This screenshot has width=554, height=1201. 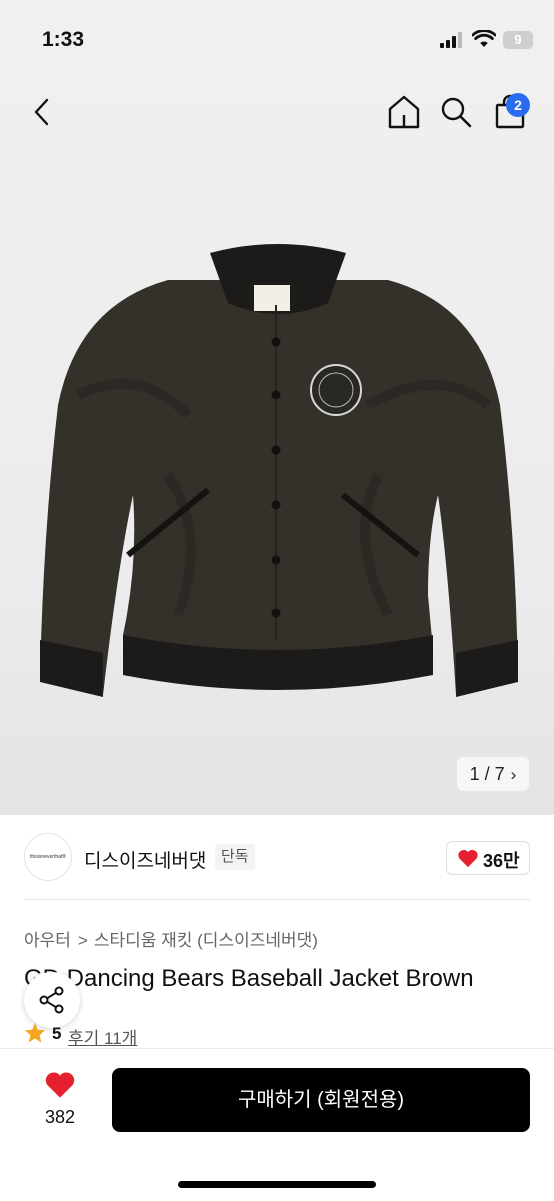 I want to click on breadcrumb-category: 아우터, so click(x=47, y=940).